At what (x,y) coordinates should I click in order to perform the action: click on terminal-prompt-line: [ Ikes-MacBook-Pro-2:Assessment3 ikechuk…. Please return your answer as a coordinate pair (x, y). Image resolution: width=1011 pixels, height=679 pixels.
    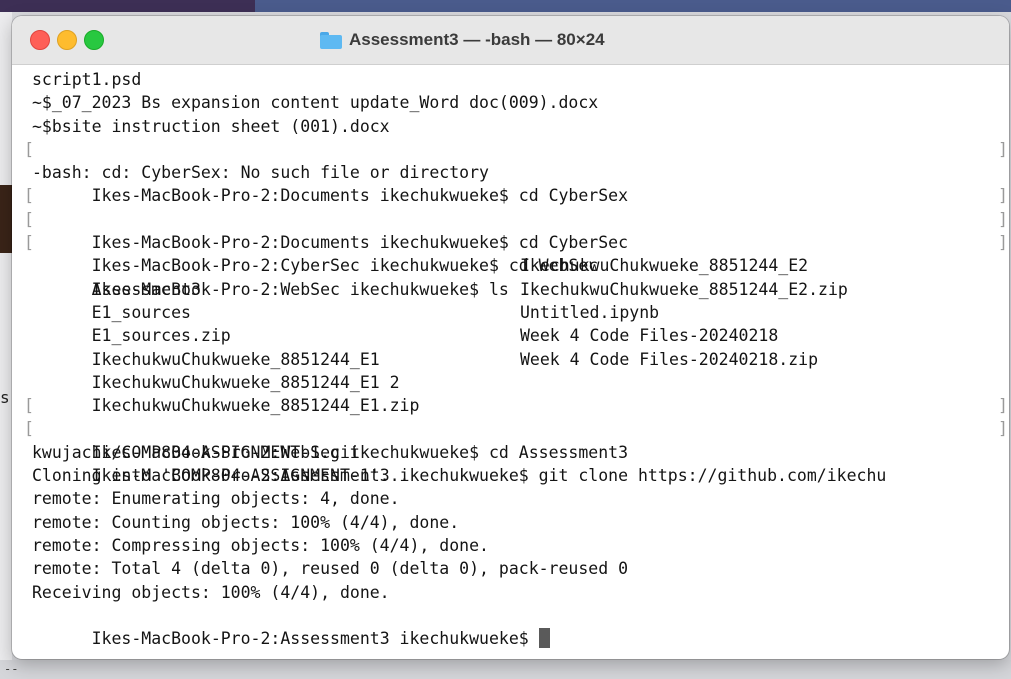
    Looking at the image, I should click on (516, 451).